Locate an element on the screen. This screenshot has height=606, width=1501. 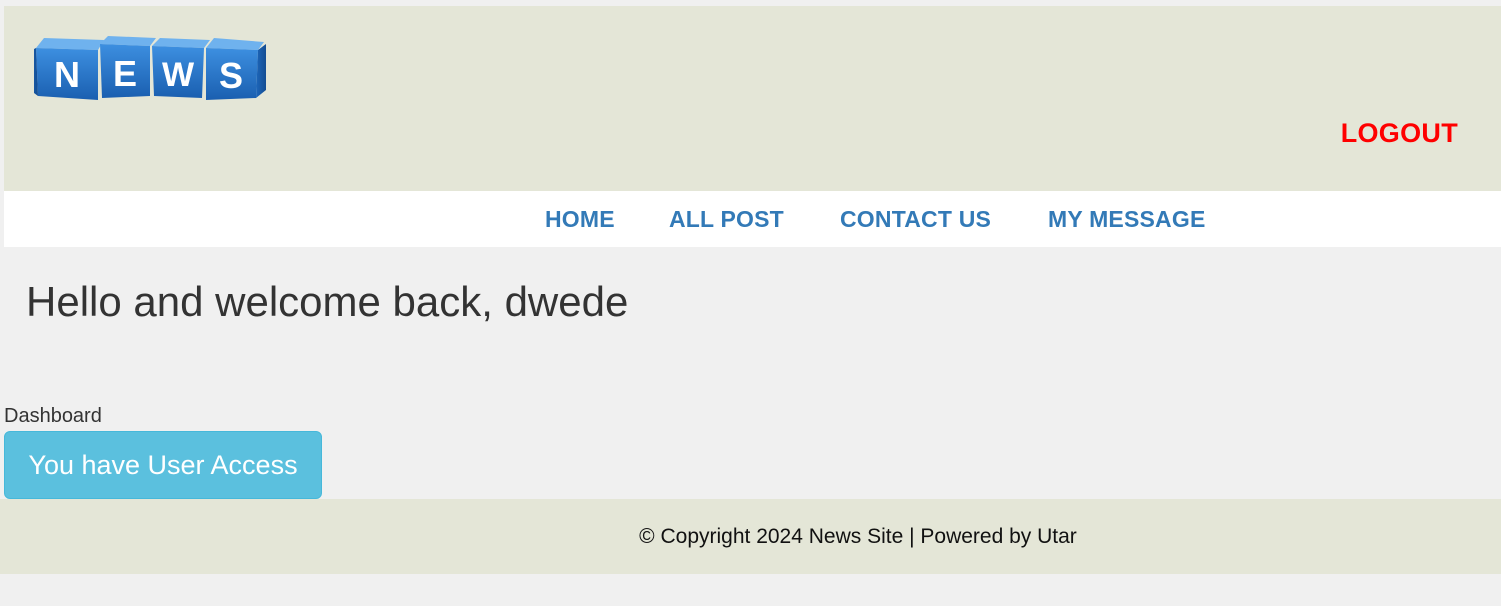
svg-text: W is located at coordinates (178, 75).